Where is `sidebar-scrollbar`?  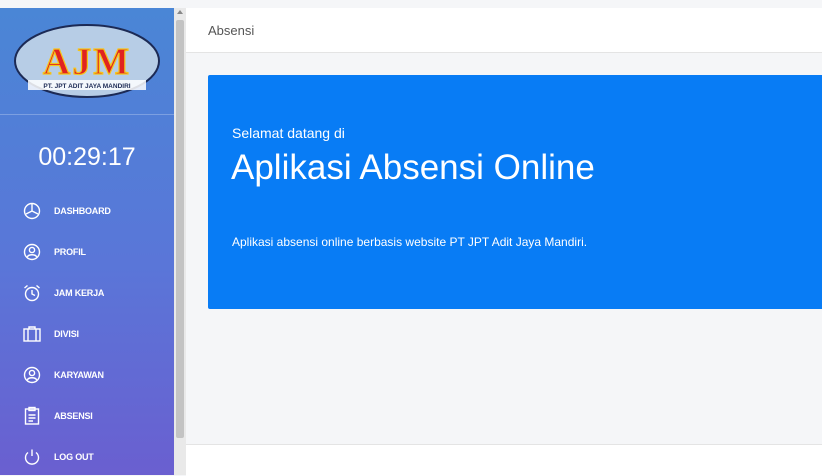
sidebar-scrollbar is located at coordinates (180, 241).